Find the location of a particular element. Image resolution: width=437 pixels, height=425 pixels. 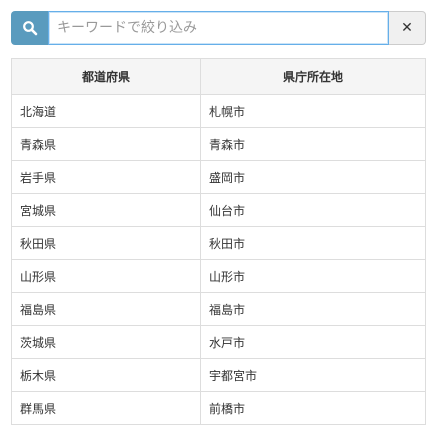

table-row: 宮城県 仙台市 is located at coordinates (218, 210).